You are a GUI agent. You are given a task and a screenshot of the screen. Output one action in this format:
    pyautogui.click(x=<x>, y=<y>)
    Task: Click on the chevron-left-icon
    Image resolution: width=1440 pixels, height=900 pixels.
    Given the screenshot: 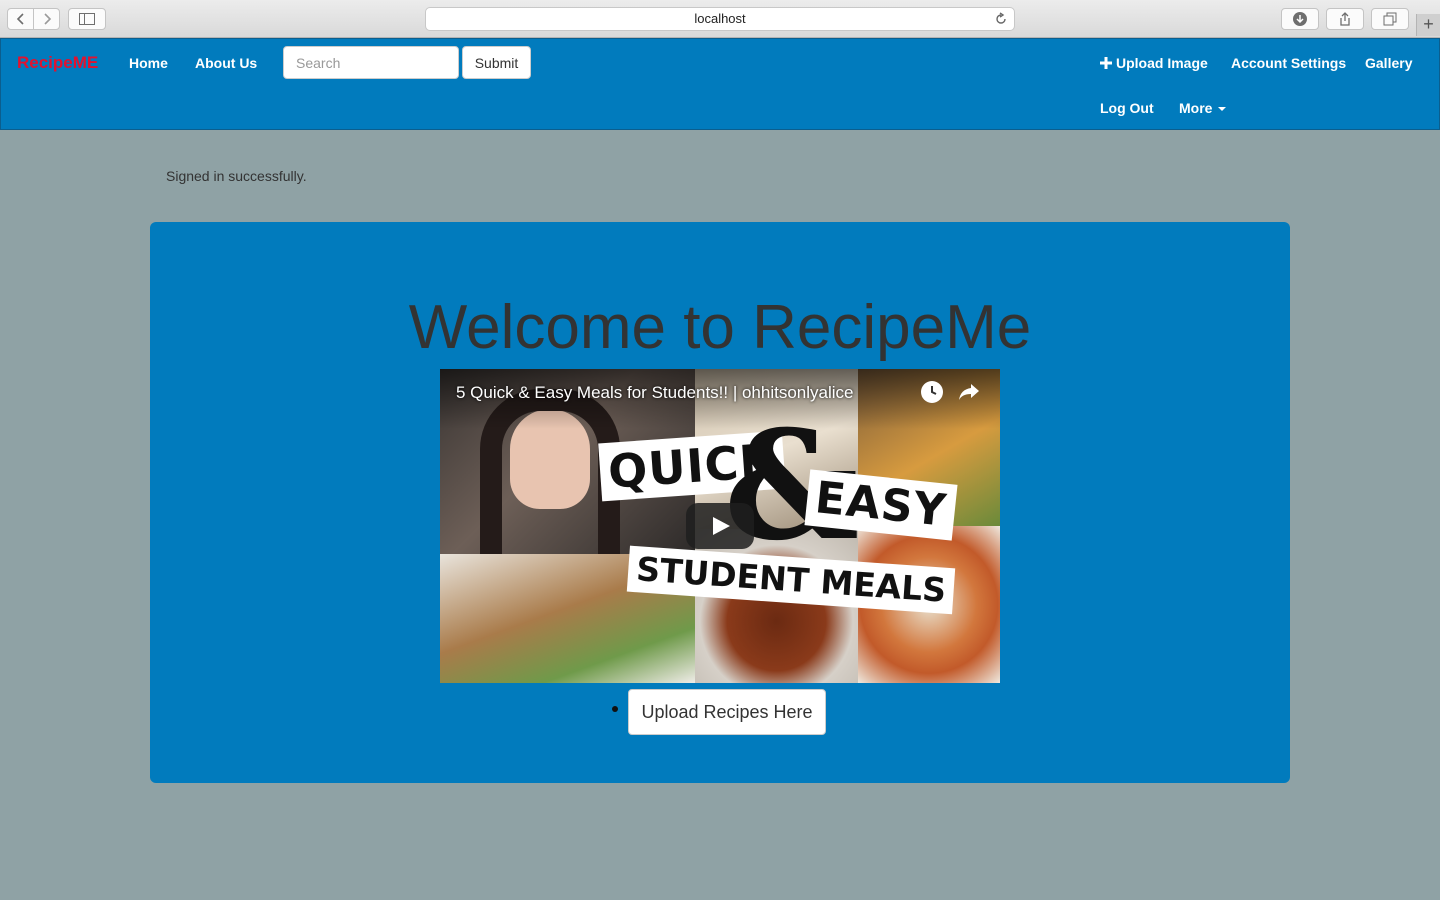 What is the action you would take?
    pyautogui.click(x=20, y=19)
    